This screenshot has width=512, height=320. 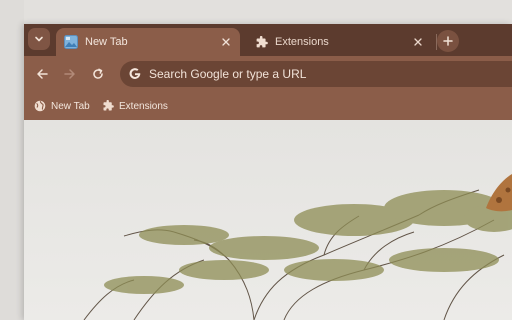 I want to click on bookmarks-bar: New Tab Extensions, so click(x=268, y=106).